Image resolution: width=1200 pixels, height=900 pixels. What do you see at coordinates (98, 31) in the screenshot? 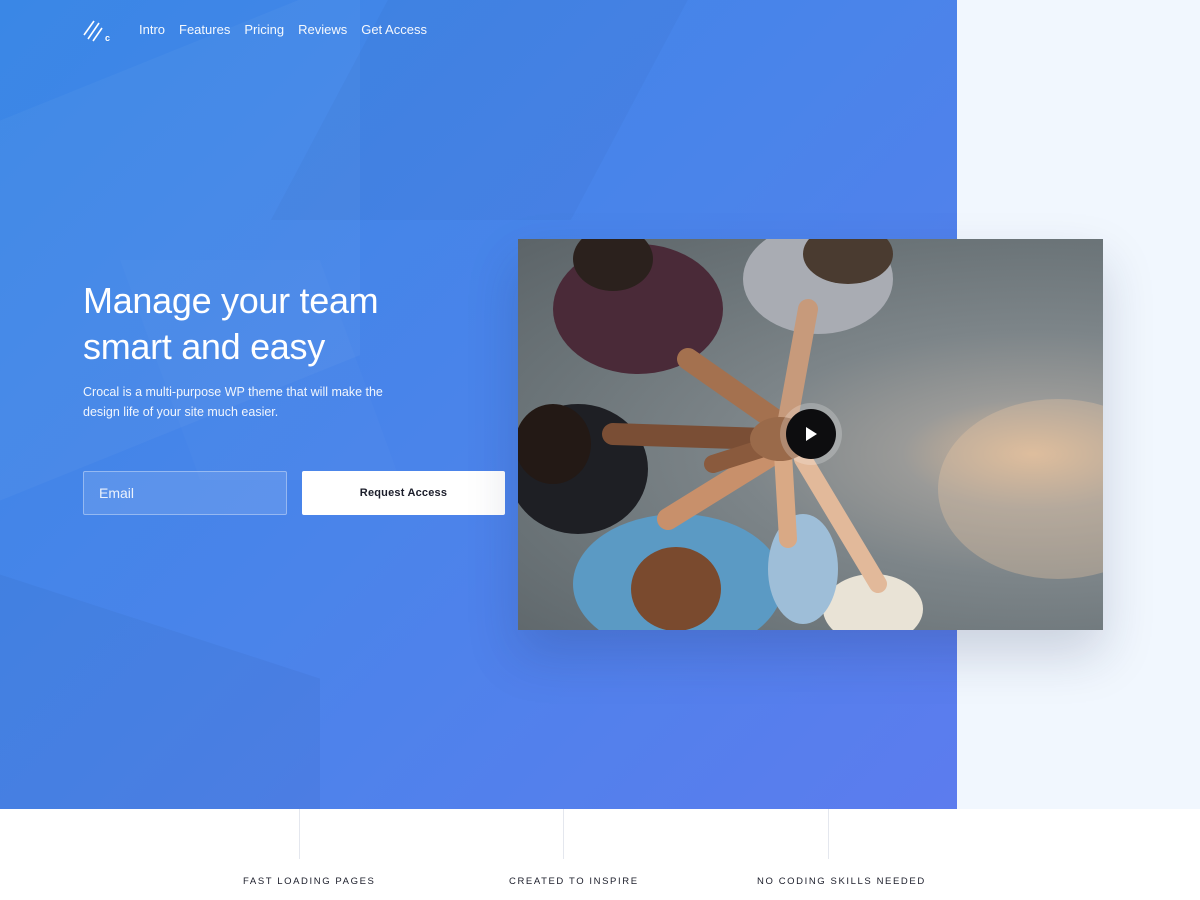
I see `crocal-logo-icon: c` at bounding box center [98, 31].